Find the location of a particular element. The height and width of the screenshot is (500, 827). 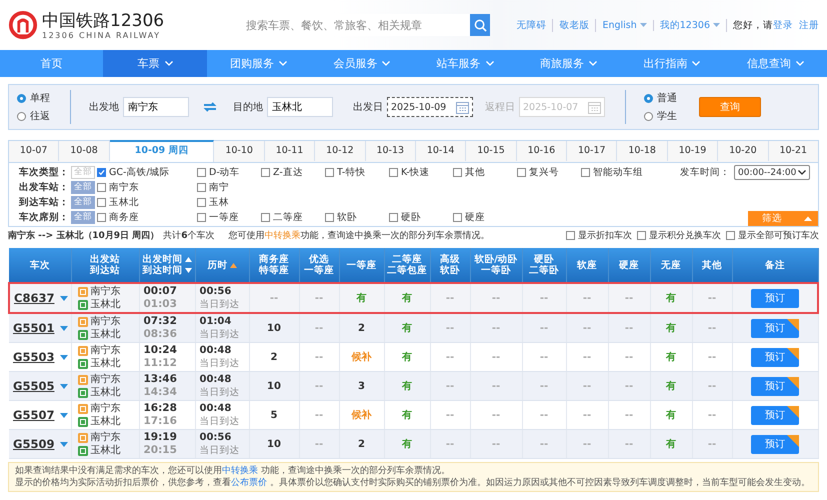

date-tab: 10-15 is located at coordinates (491, 151).